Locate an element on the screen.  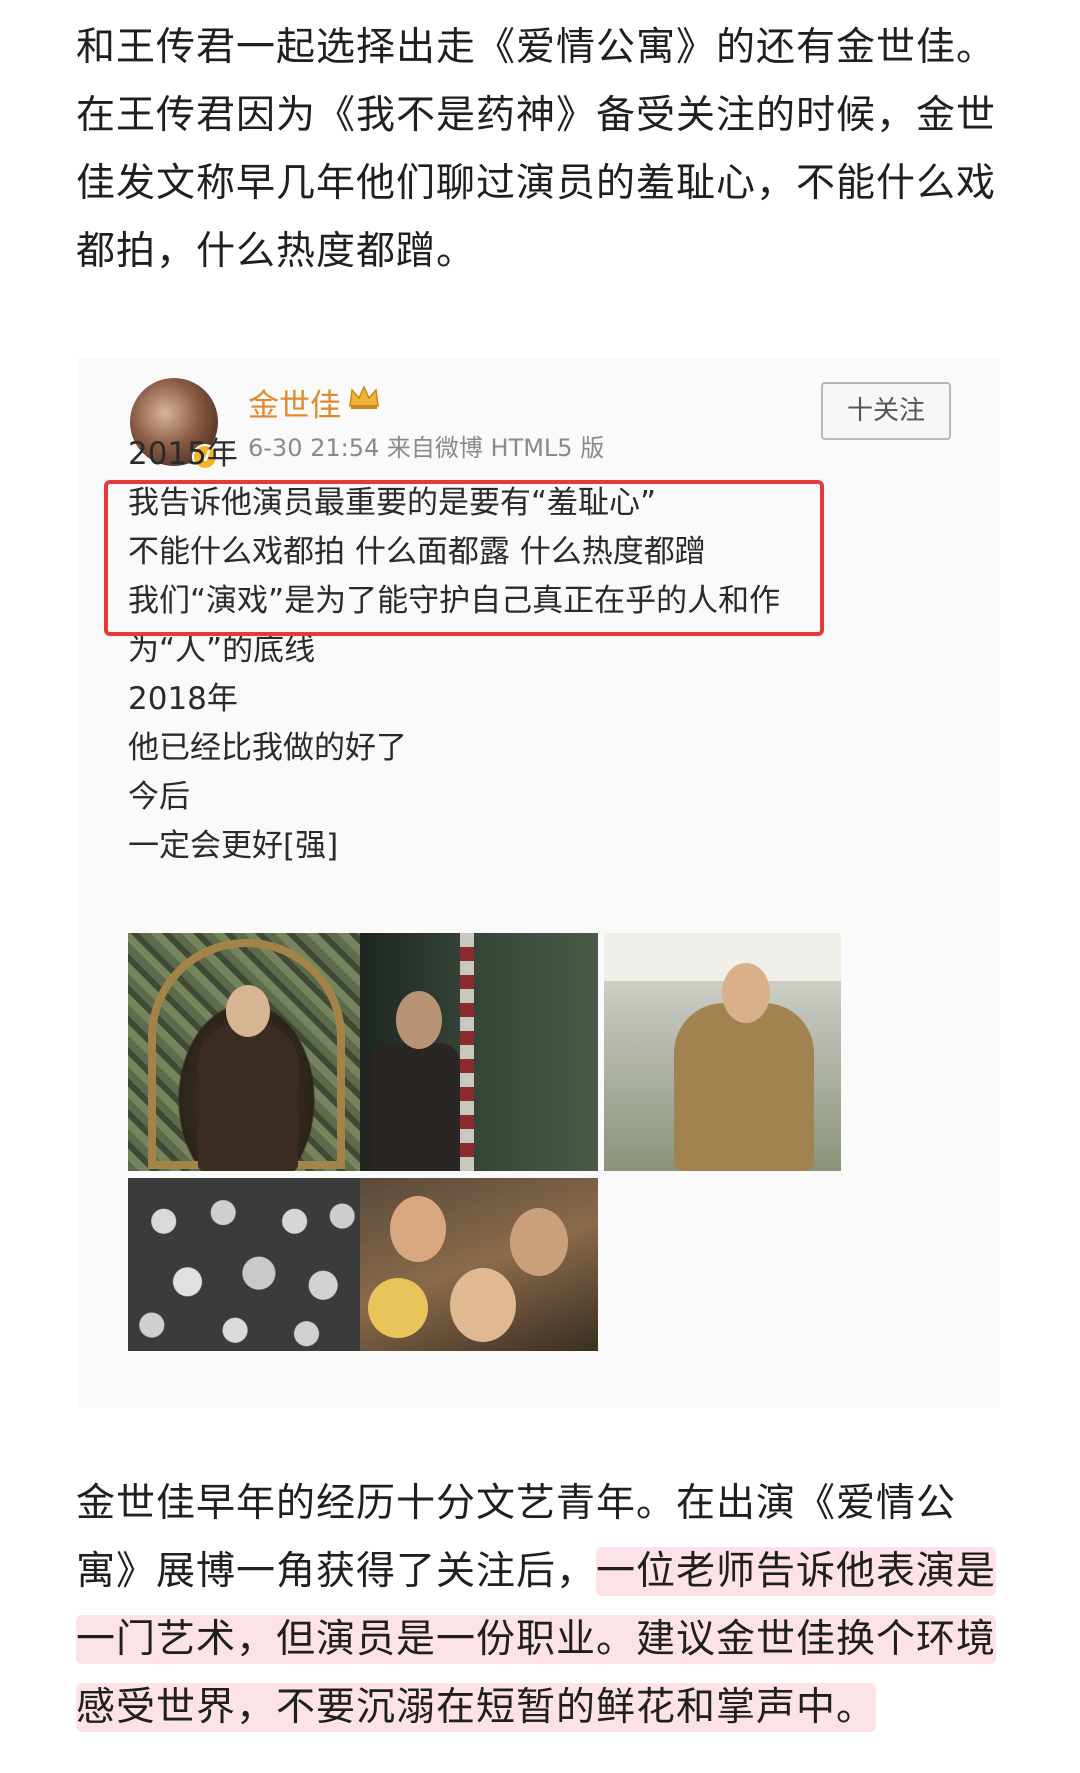
username: 金世佳 is located at coordinates (294, 402).